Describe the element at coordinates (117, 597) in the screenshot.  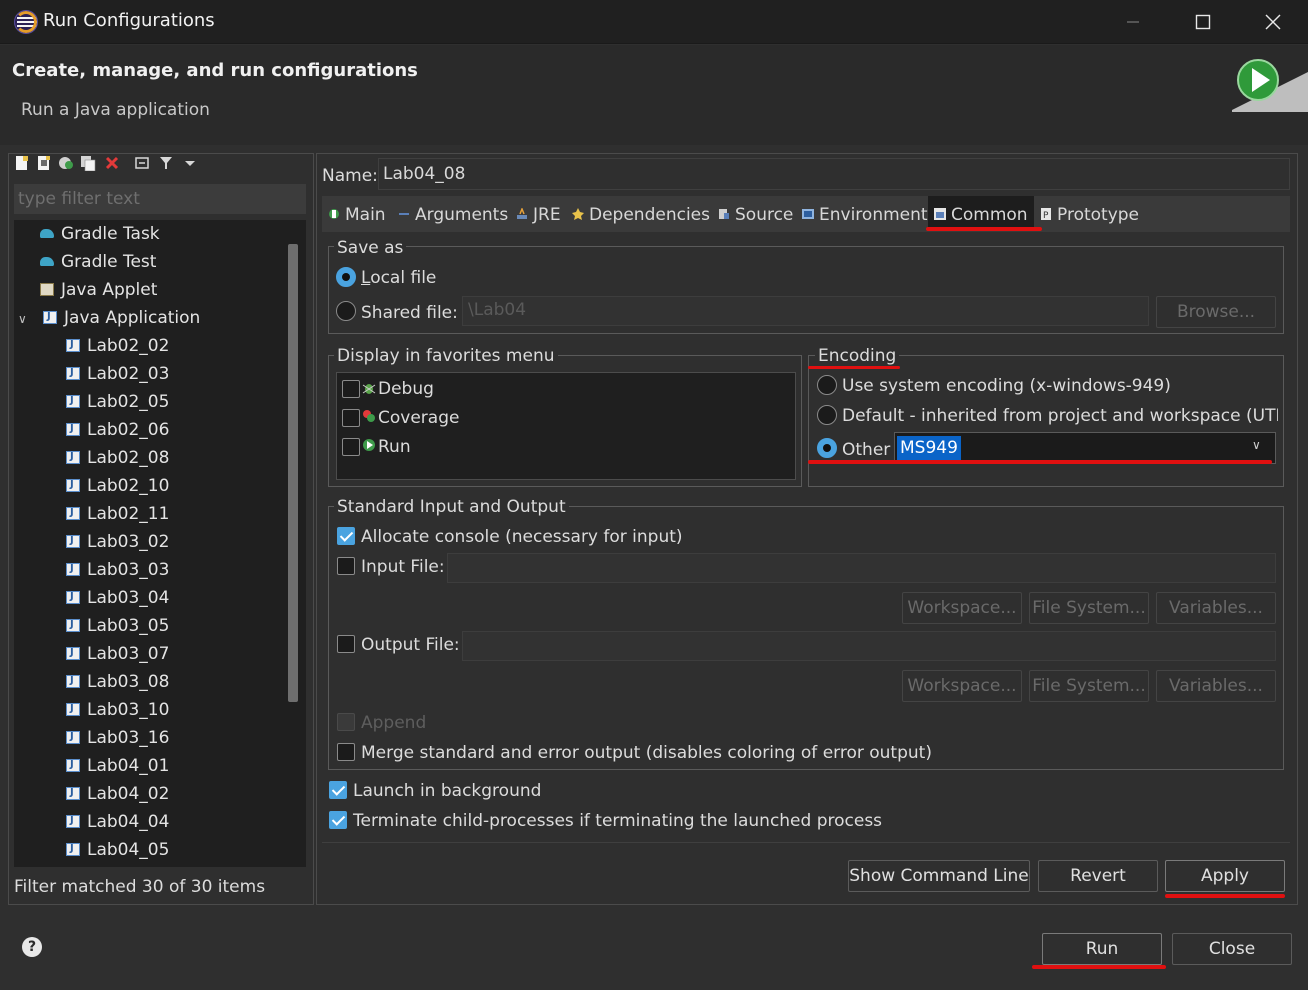
I see `tree-item-config: Lab03_04` at that location.